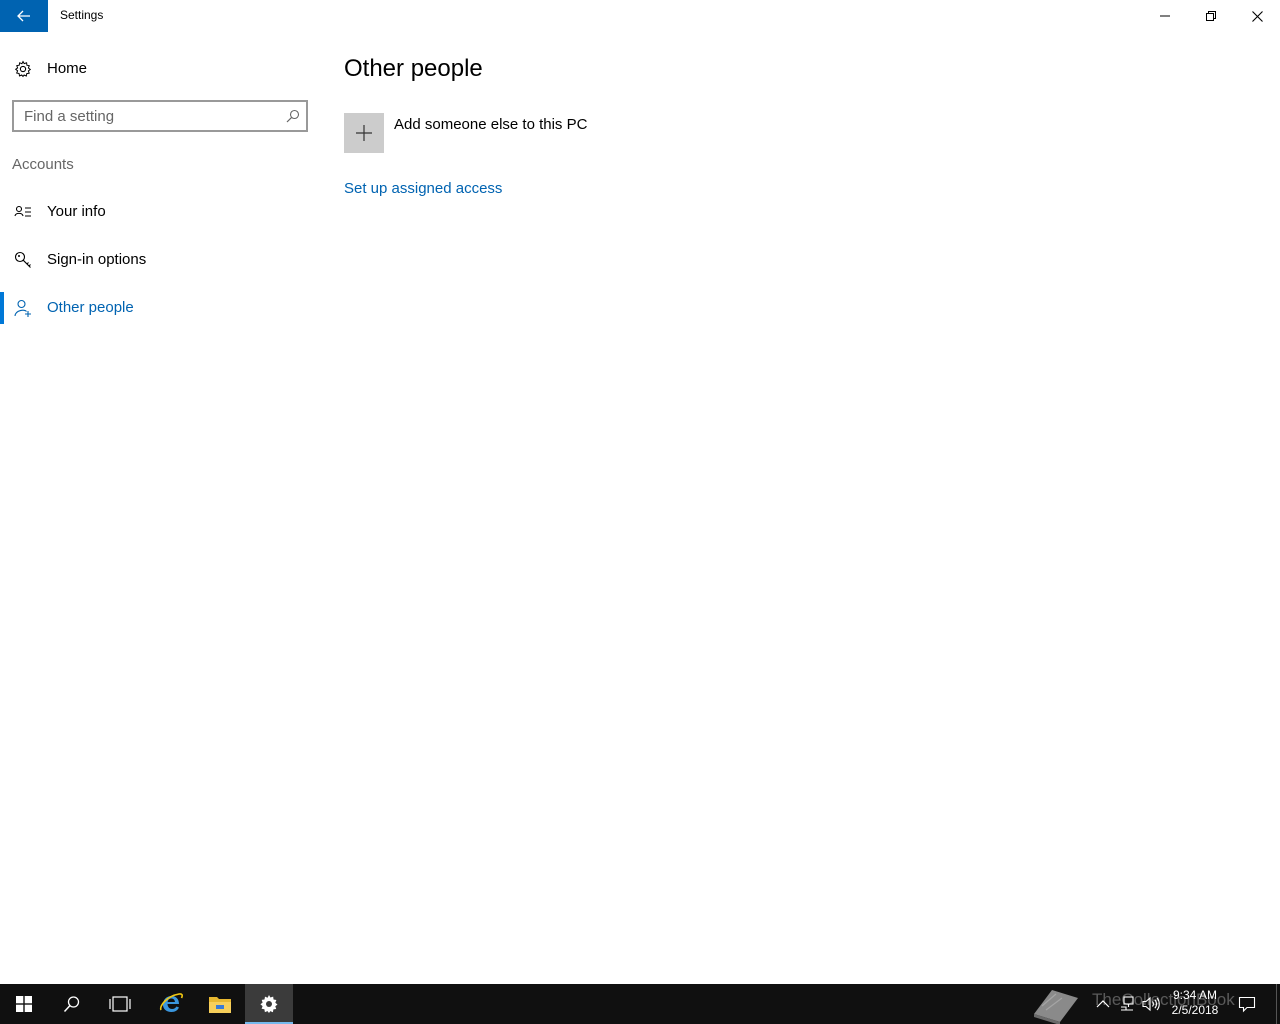  Describe the element at coordinates (76, 211) in the screenshot. I see `sidebar-item-label: Your info` at that location.